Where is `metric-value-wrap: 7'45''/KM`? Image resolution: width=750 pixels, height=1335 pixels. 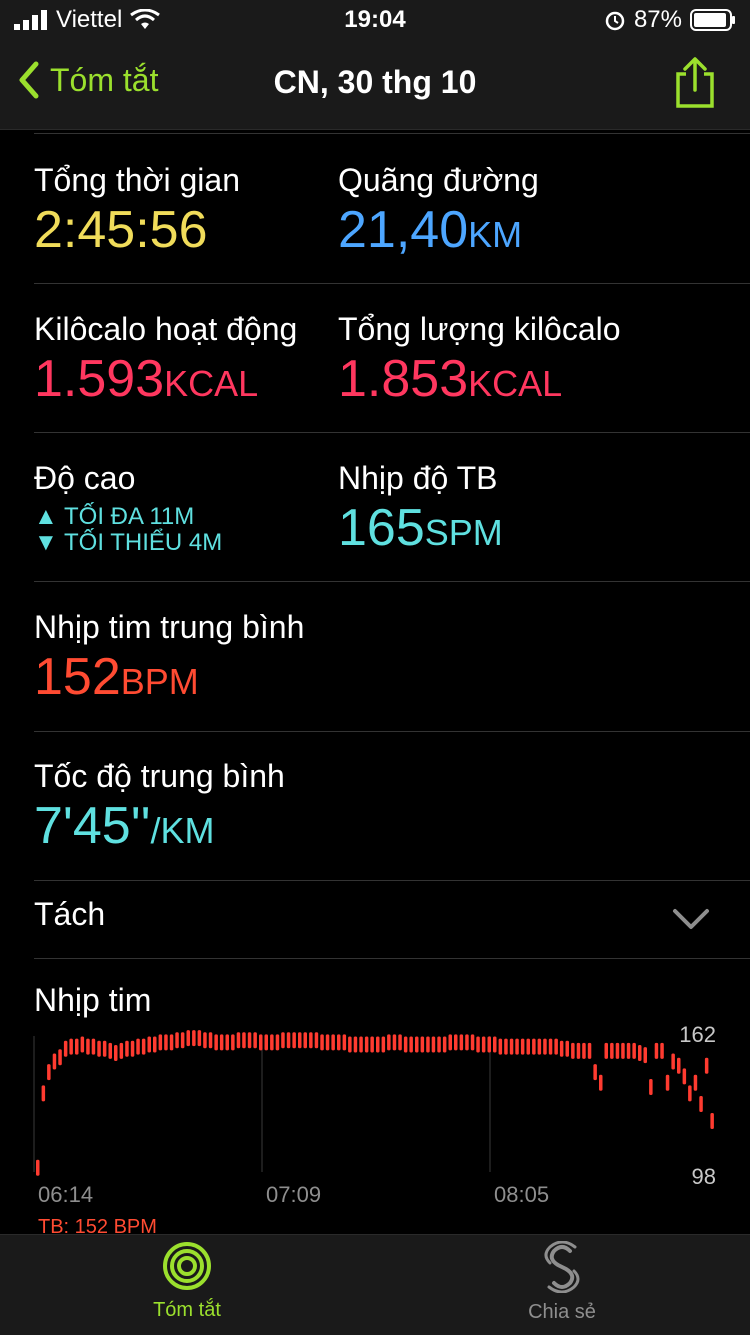
metric-value-wrap: 7'45''/KM is located at coordinates (159, 828).